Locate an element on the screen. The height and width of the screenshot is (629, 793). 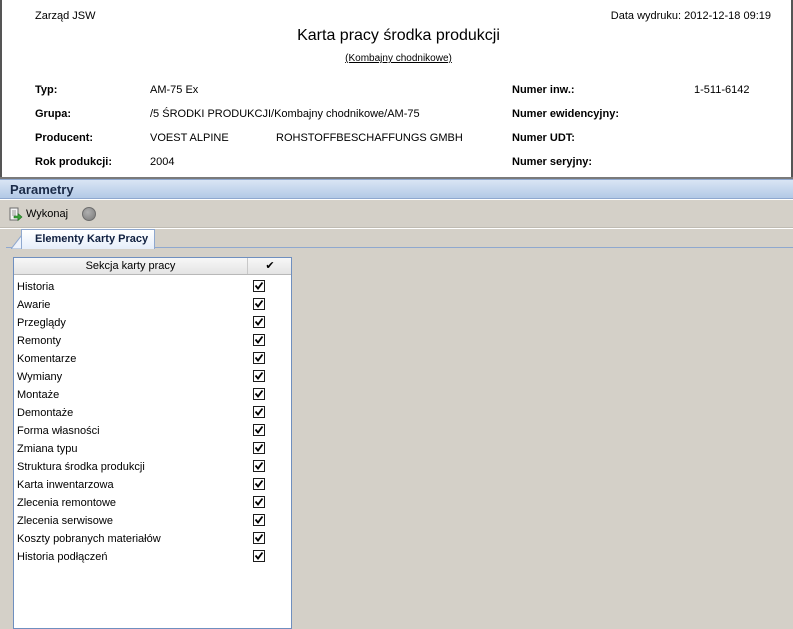
section-name: Koszty pobranych materiałów is located at coordinates (89, 539).